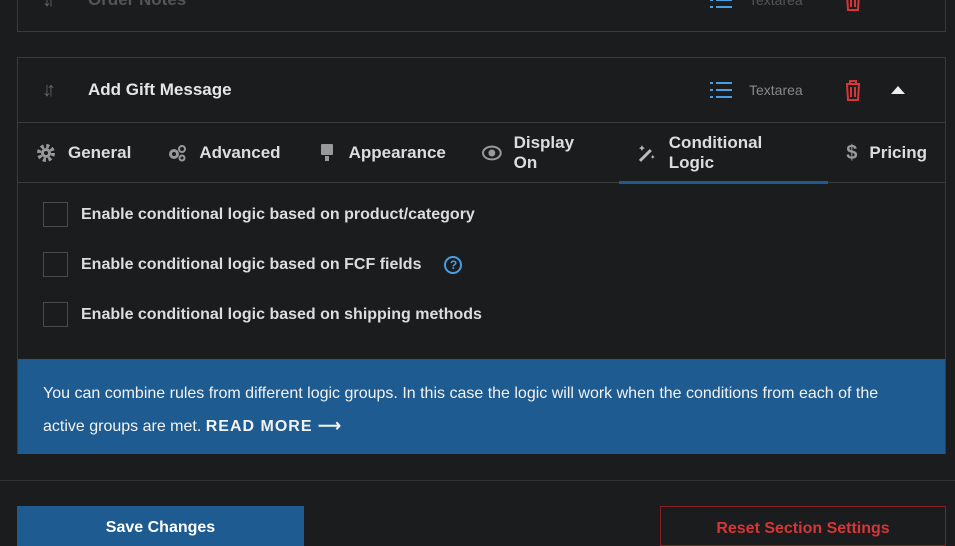  I want to click on dollar-icon: $, so click(852, 152).